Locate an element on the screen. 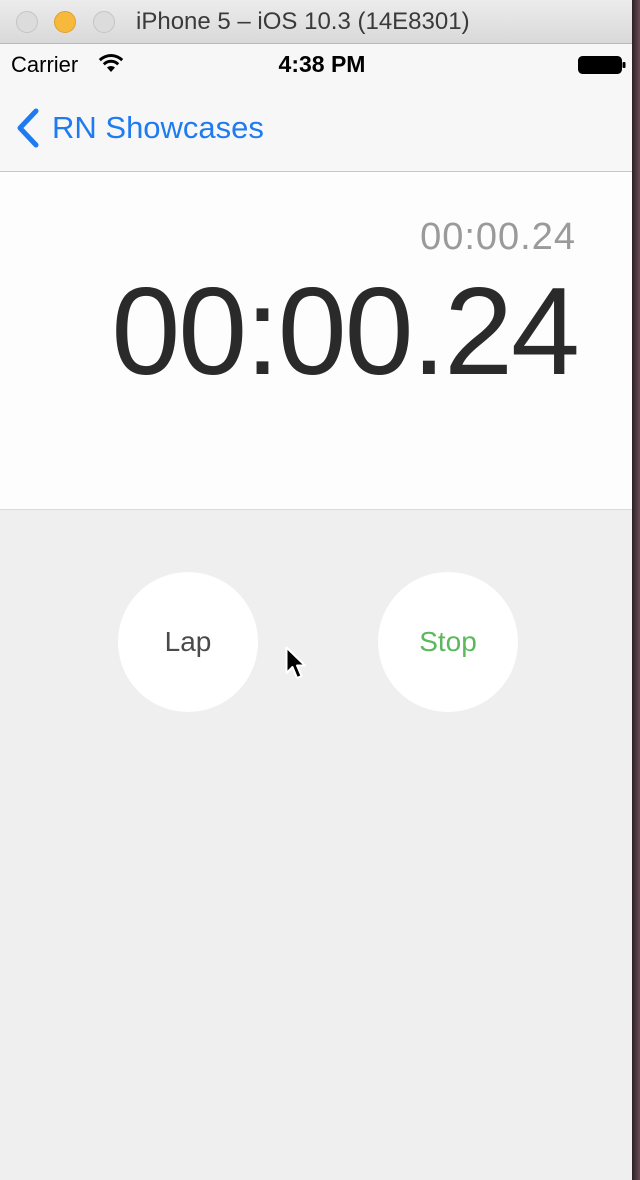 The height and width of the screenshot is (1180, 640). lap-button-label: Lap is located at coordinates (188, 641).